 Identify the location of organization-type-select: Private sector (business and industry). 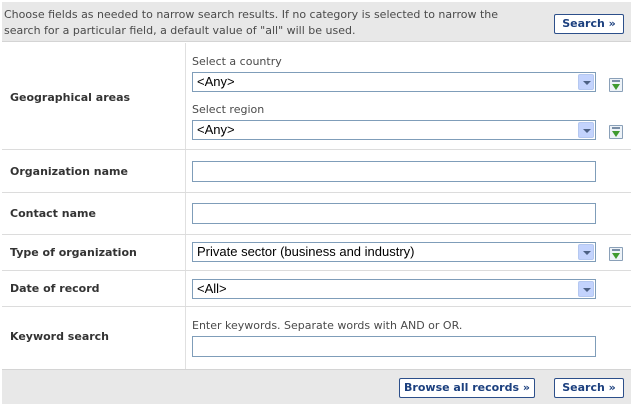
(394, 252).